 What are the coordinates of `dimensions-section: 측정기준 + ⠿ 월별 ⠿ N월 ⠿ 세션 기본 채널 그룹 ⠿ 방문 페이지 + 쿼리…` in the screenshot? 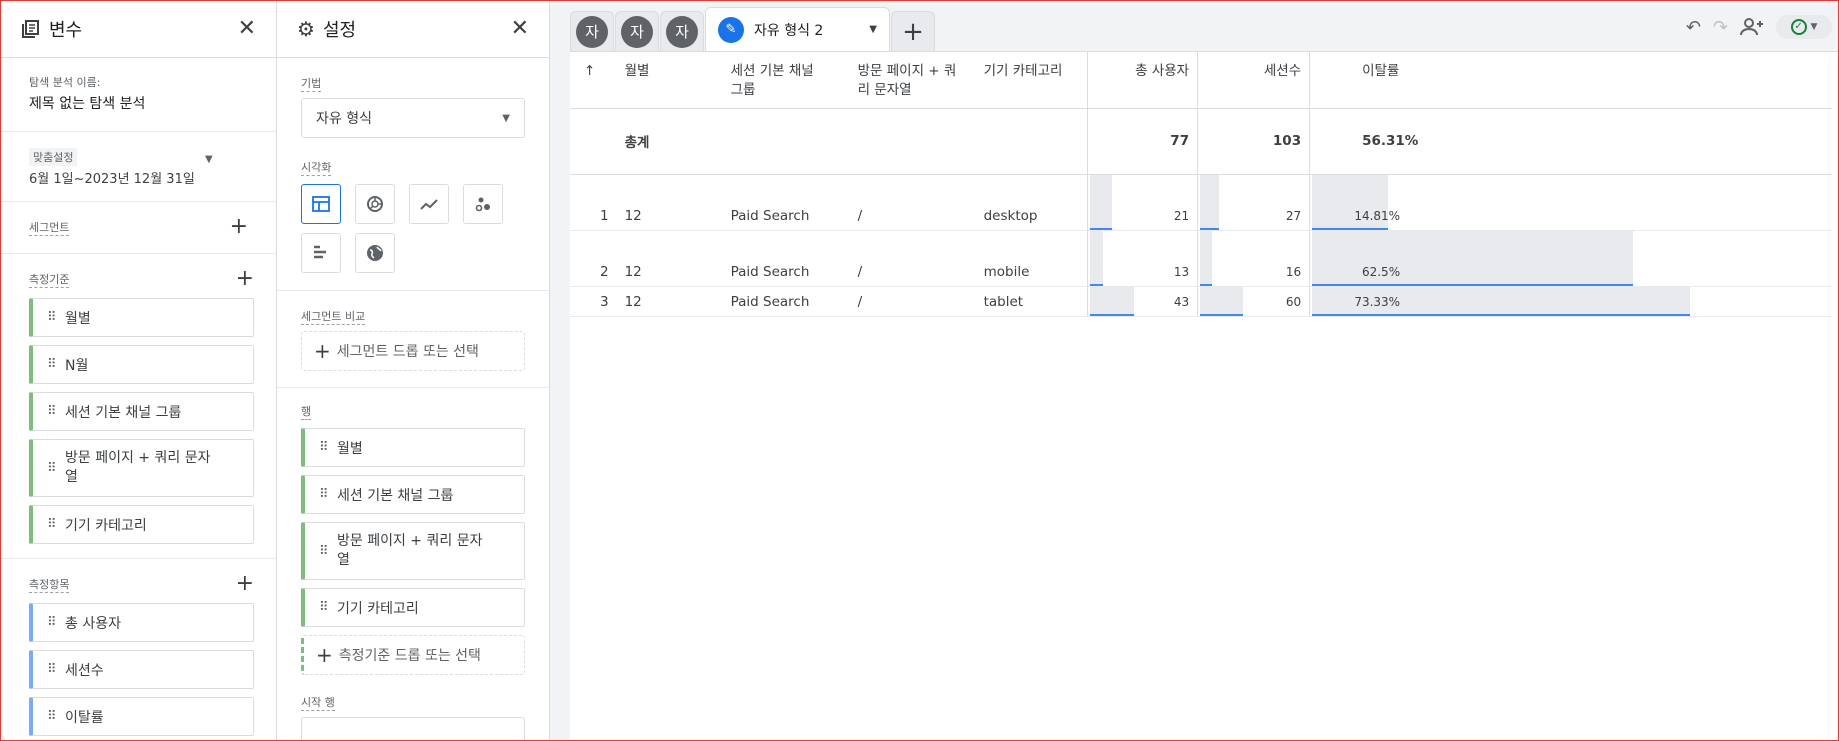 It's located at (138, 406).